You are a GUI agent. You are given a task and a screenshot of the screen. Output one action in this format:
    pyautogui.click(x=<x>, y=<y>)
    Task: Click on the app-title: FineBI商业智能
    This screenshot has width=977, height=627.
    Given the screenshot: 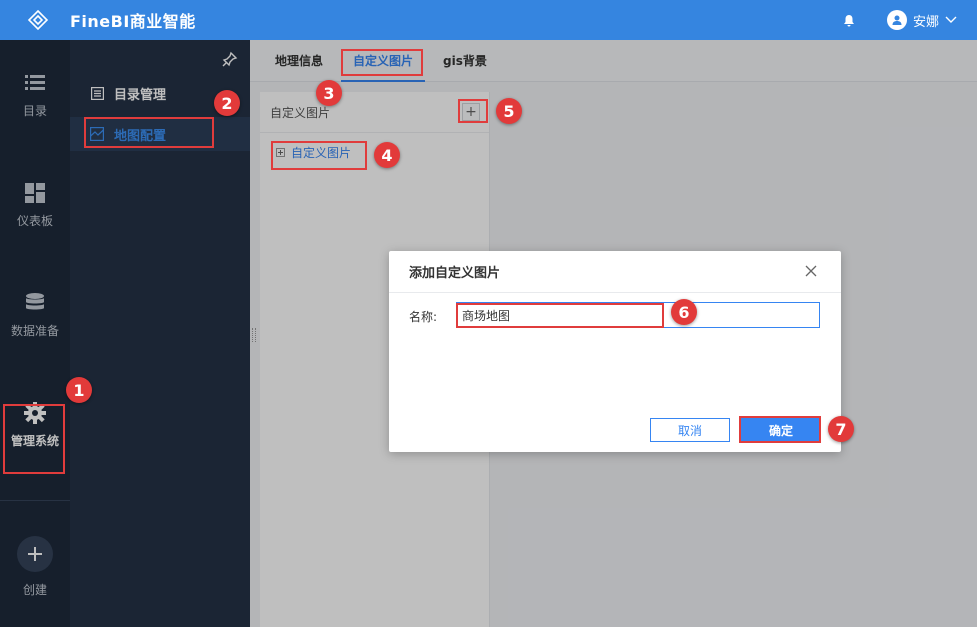 What is the action you would take?
    pyautogui.click(x=133, y=21)
    